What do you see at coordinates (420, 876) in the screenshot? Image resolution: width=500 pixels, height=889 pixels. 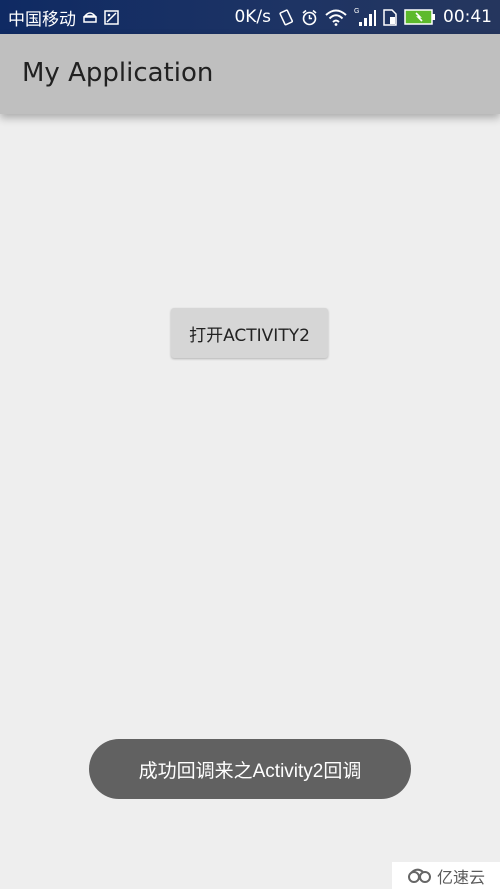 I see `cloud-logo-icon` at bounding box center [420, 876].